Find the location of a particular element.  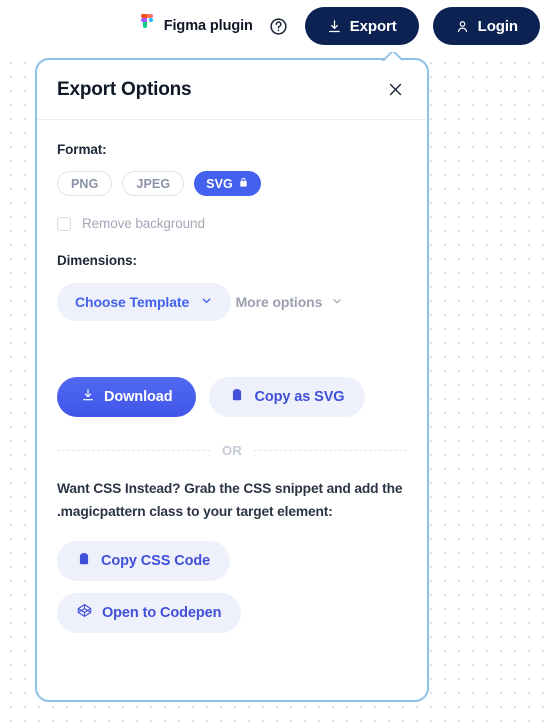

copy-css-code-label: Copy CSS Code is located at coordinates (156, 560).